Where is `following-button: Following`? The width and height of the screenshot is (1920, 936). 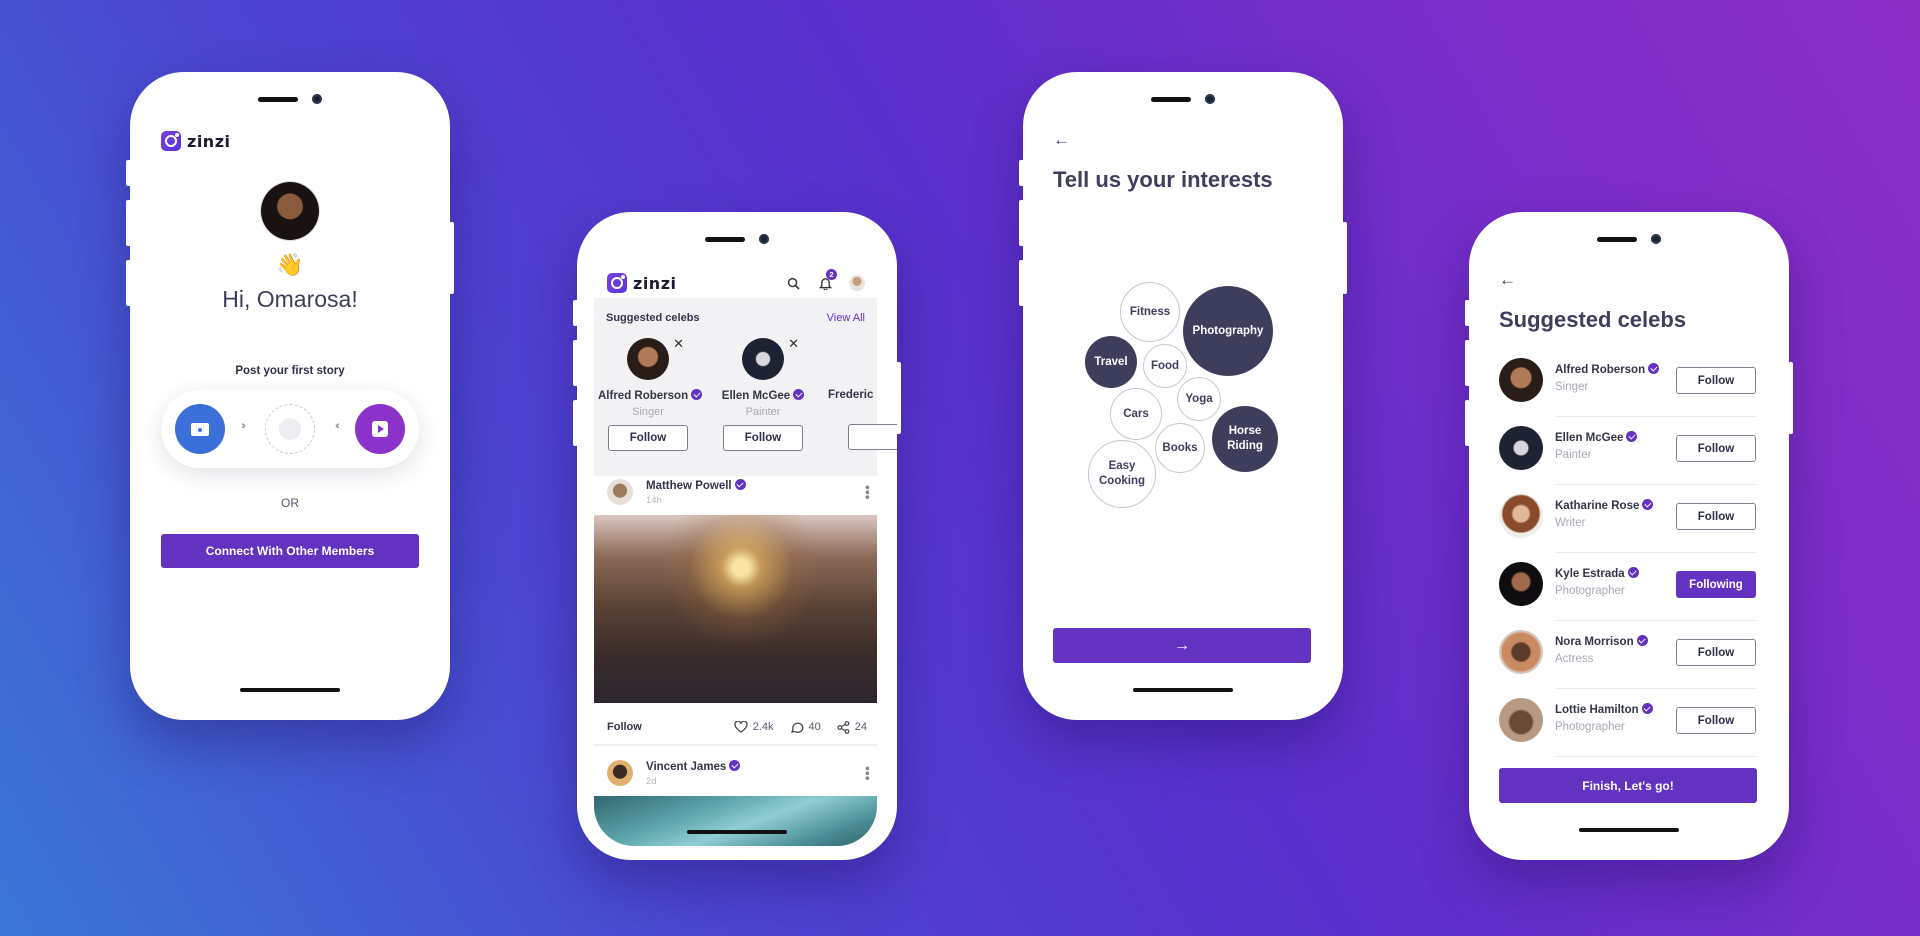
following-button: Following is located at coordinates (1716, 584).